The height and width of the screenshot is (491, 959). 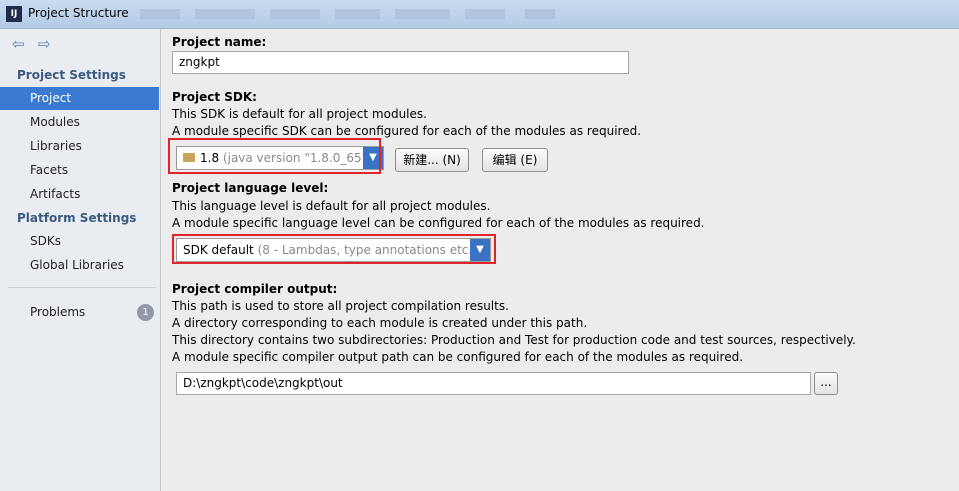 What do you see at coordinates (515, 160) in the screenshot?
I see `edit-sdk-button: 编辑 (E)` at bounding box center [515, 160].